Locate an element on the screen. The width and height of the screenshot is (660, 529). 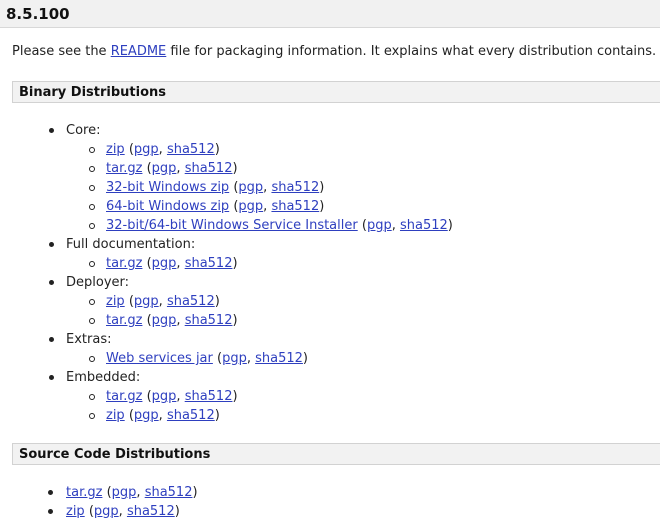
version-header: 8.5.100 is located at coordinates (330, 14).